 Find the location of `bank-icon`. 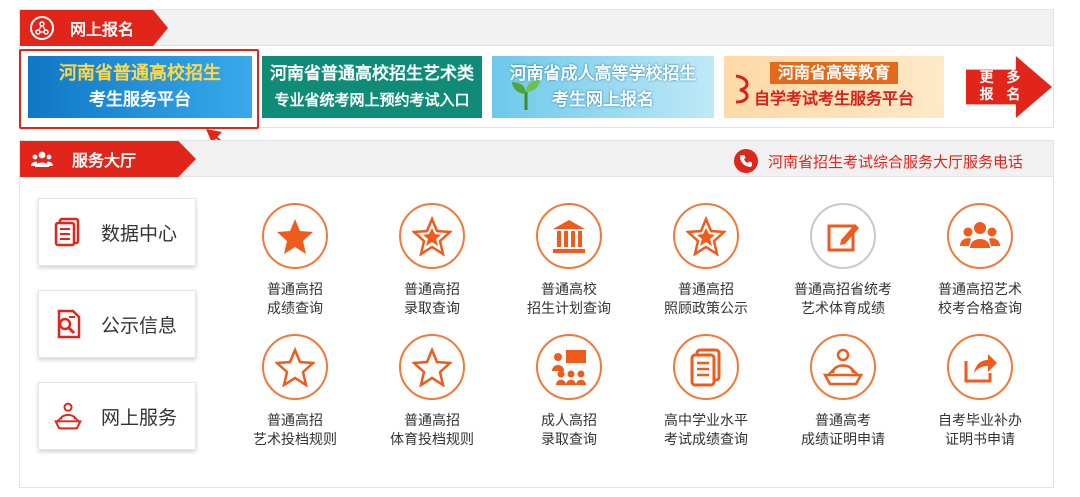

bank-icon is located at coordinates (569, 236).